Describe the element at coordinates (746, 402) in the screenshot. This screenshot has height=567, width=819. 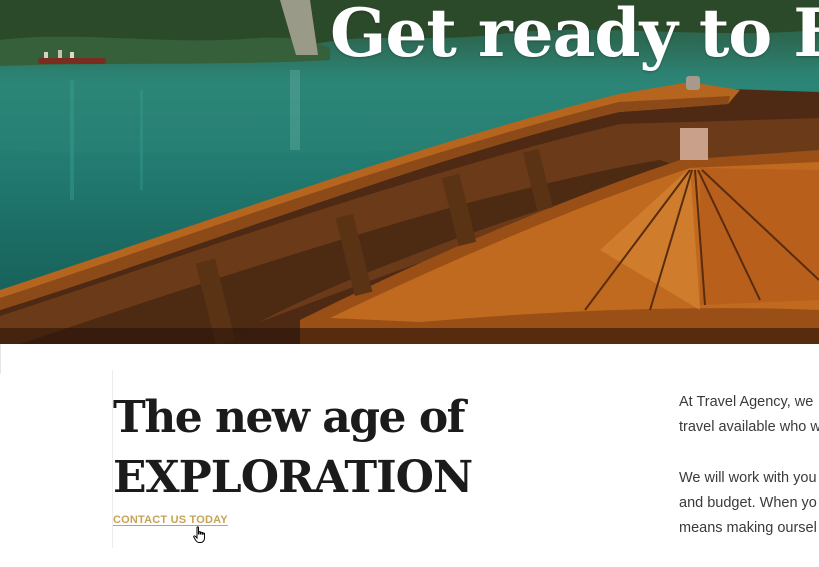
I see `text-line: At Travel Agency, we` at that location.